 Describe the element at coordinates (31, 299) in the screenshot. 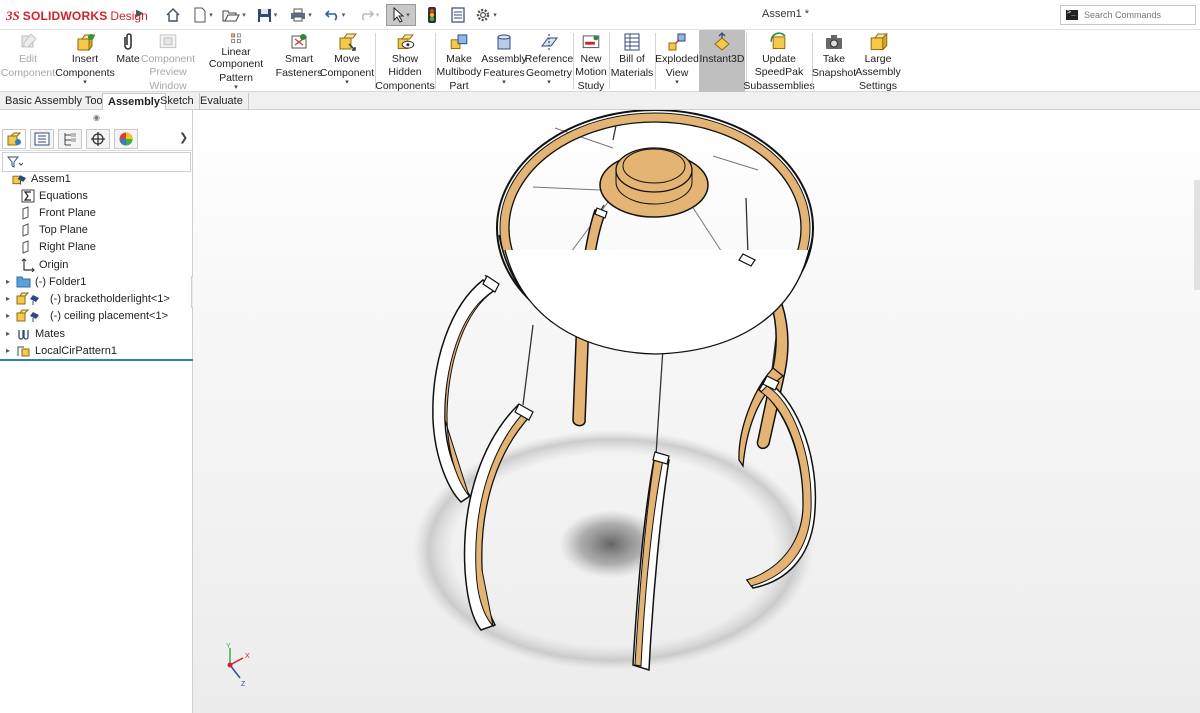

I see `subassembly-icon` at that location.